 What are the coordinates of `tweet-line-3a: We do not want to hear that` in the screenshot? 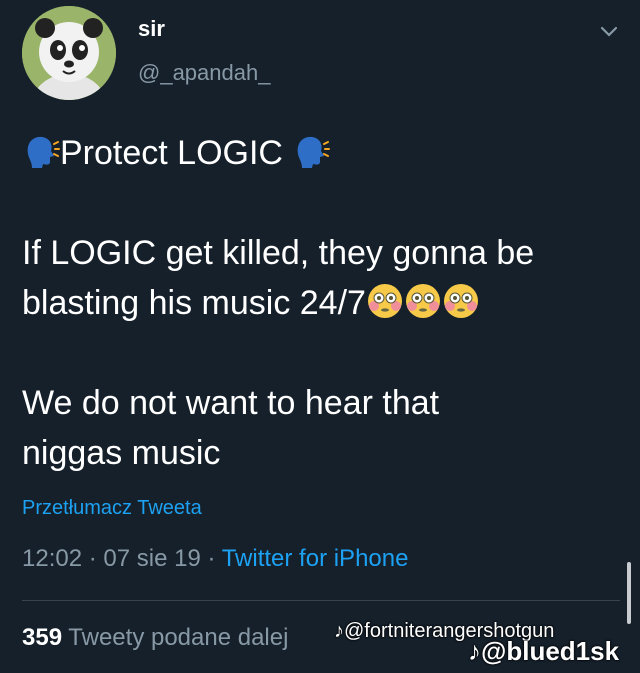 It's located at (231, 403).